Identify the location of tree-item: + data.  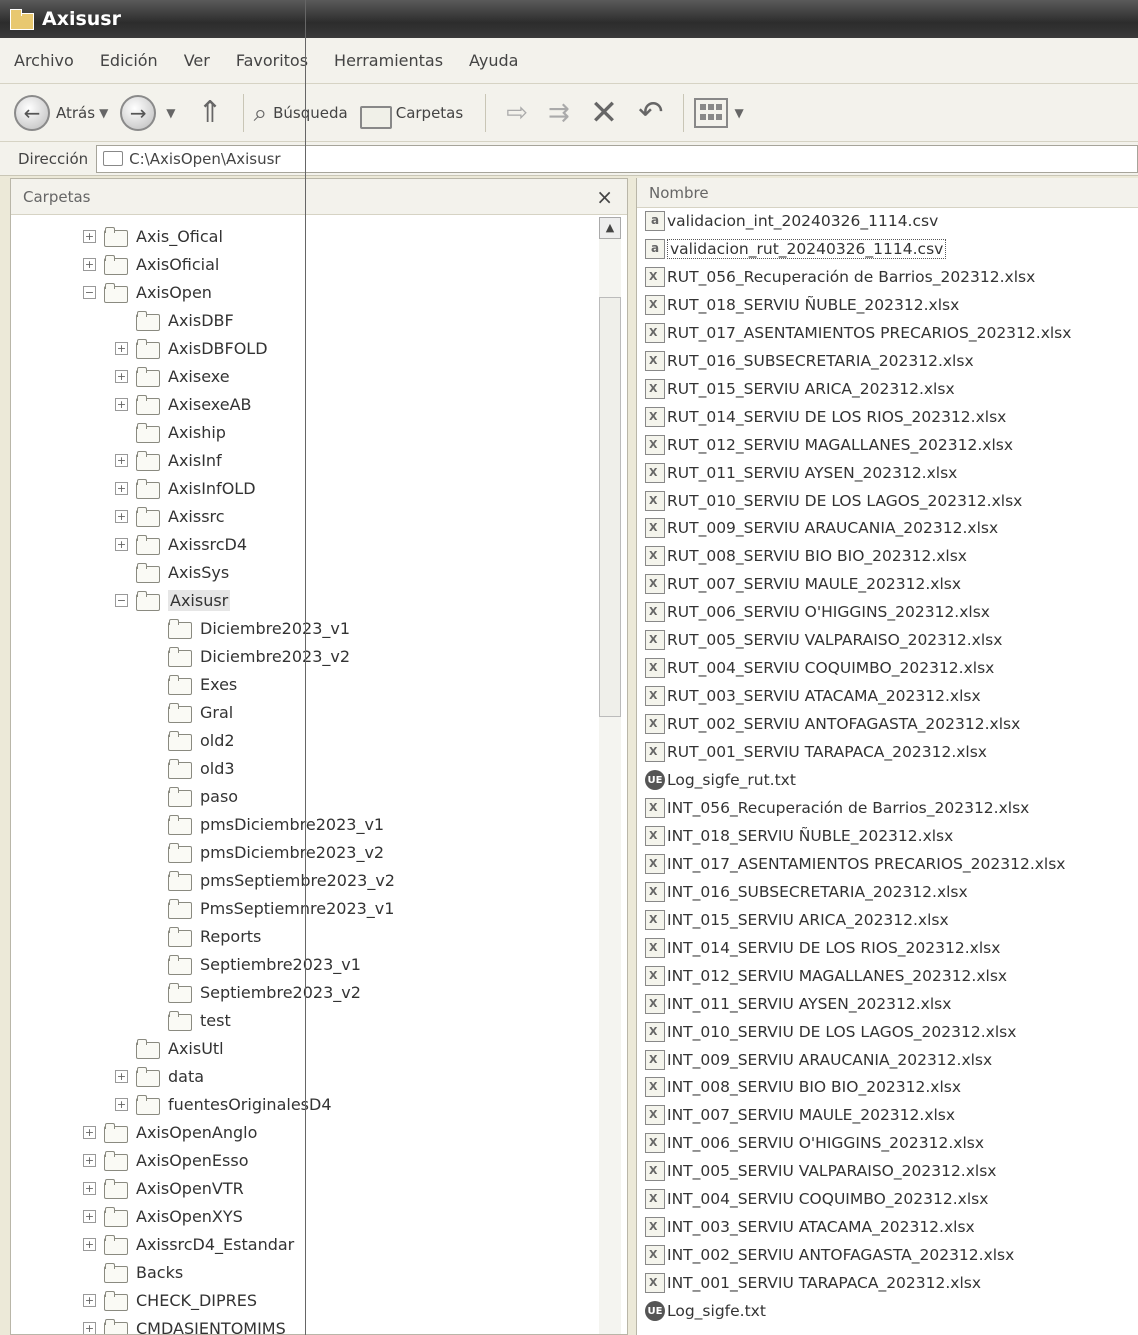
(159, 1076).